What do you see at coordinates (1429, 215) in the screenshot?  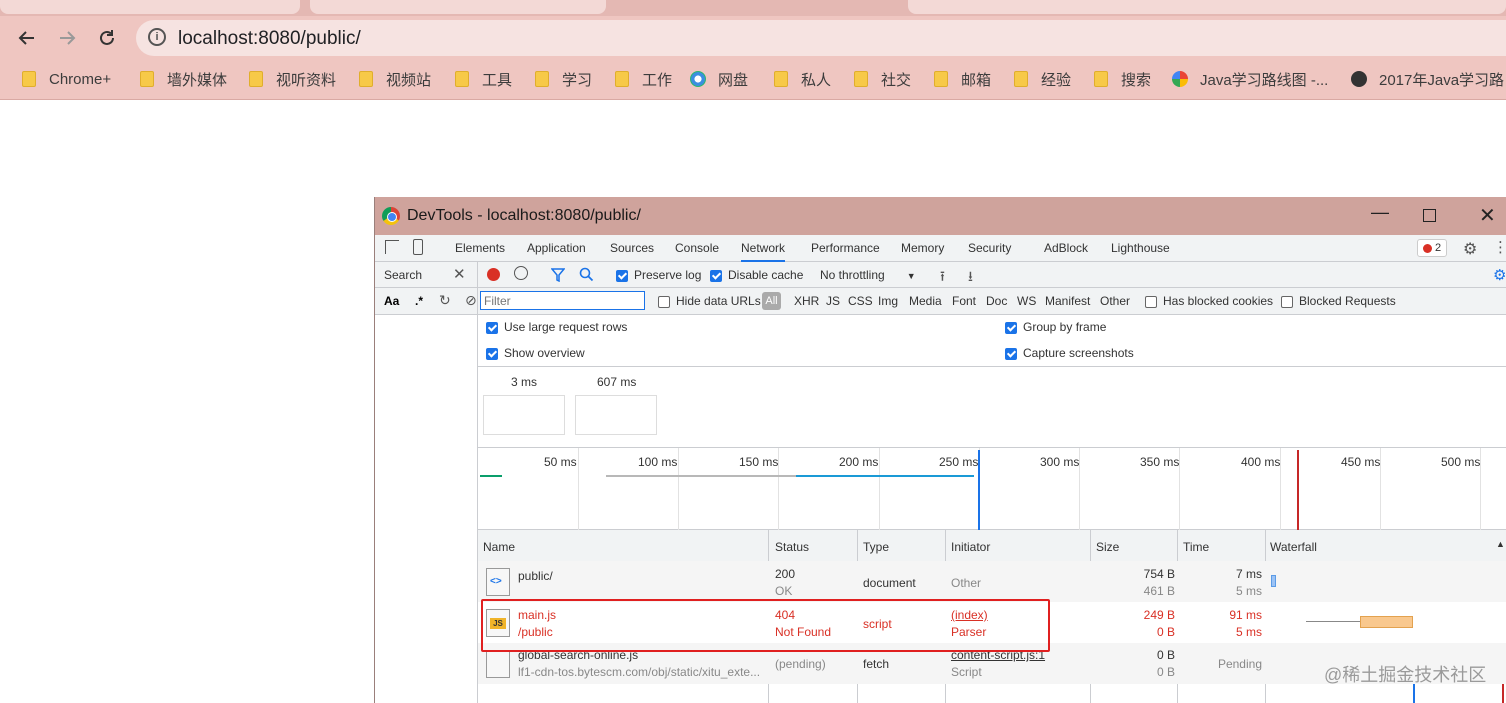 I see `maximize-icon` at bounding box center [1429, 215].